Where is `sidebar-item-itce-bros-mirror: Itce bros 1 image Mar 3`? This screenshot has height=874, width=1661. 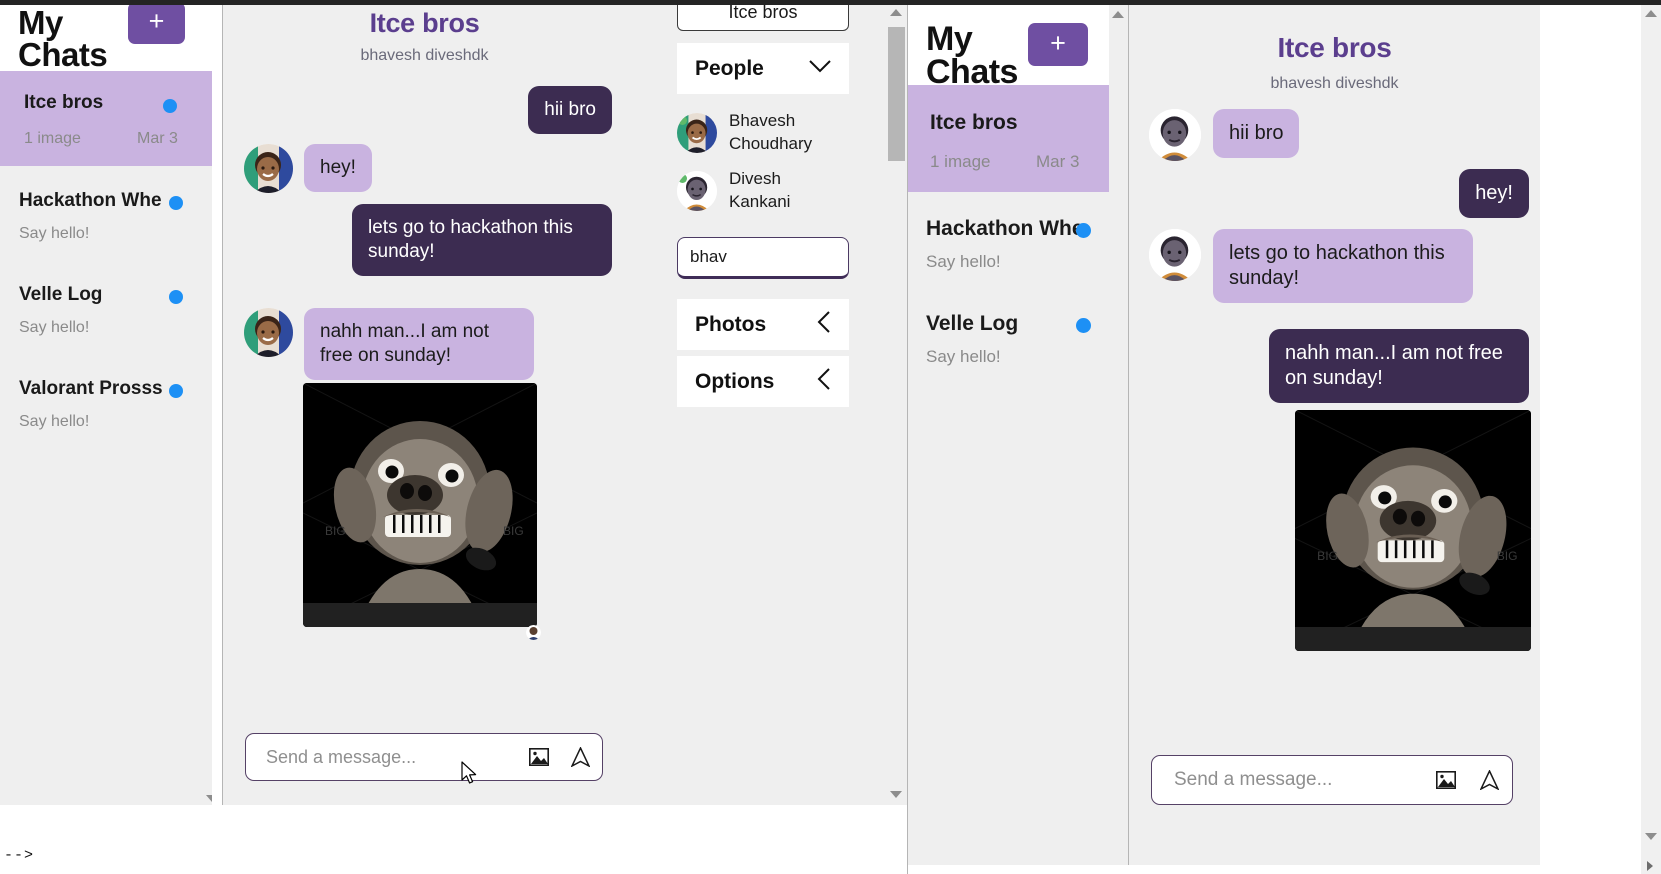 sidebar-item-itce-bros-mirror: Itce bros 1 image Mar 3 is located at coordinates (1018, 138).